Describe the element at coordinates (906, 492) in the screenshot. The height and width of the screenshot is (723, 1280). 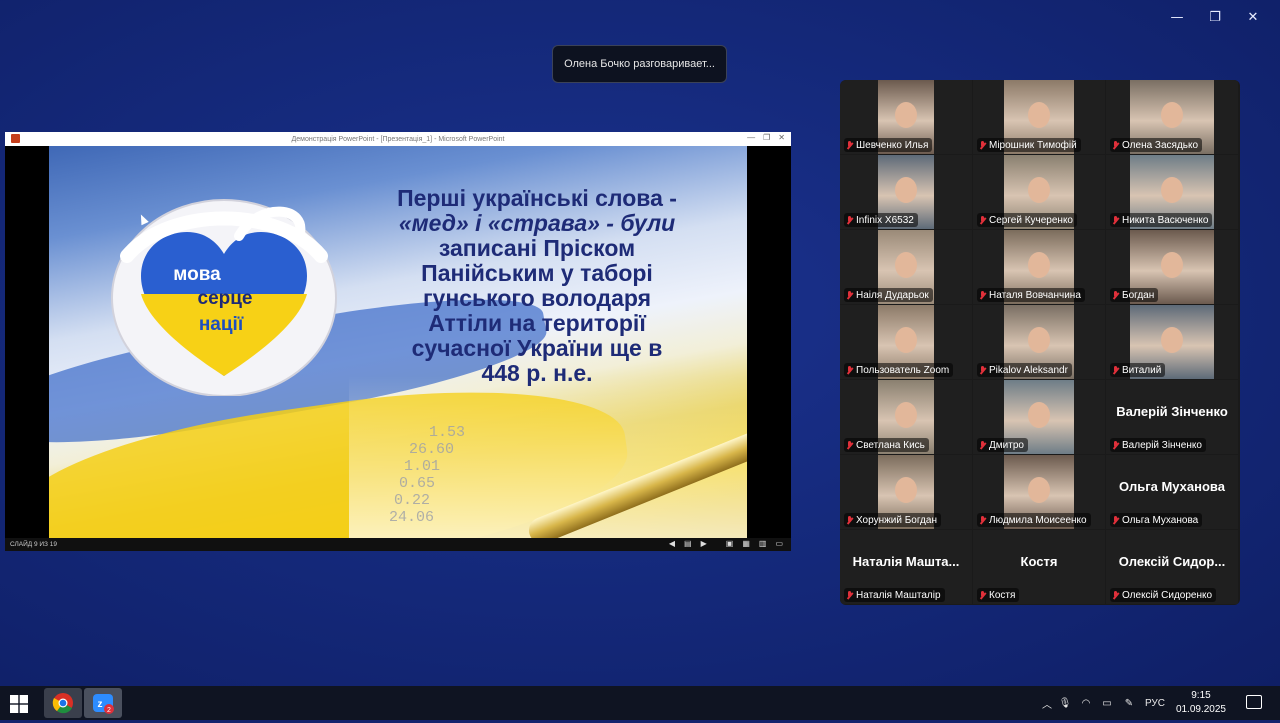
I see `participant-tile: Хорунжий Богдан` at that location.